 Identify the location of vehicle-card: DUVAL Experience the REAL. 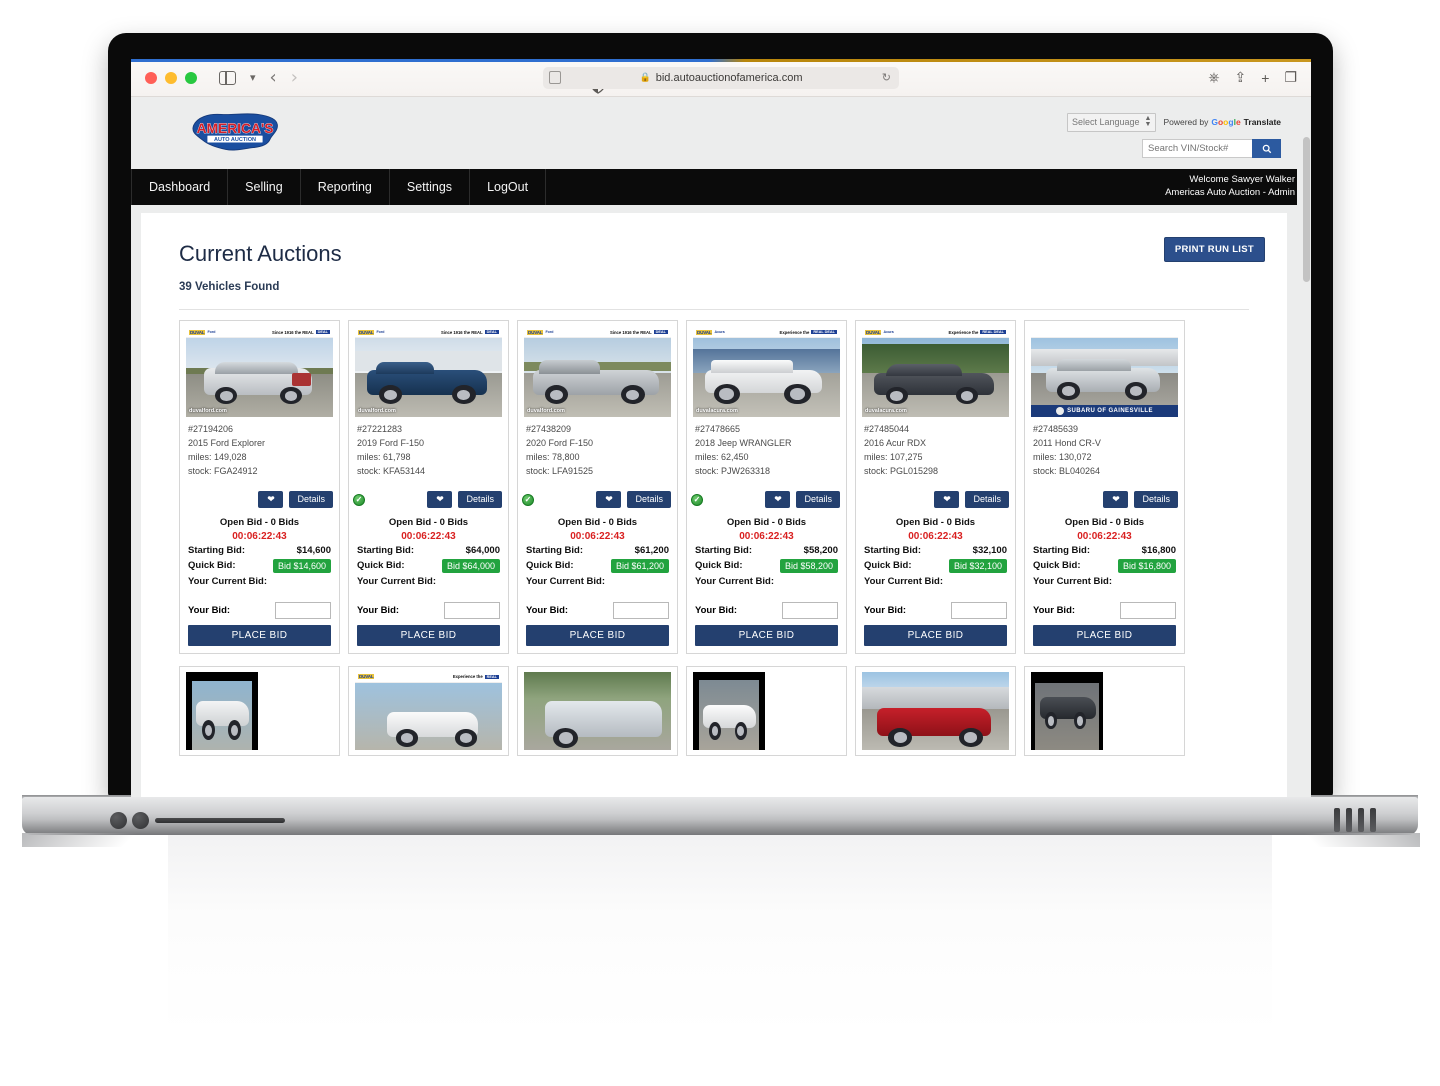
(428, 710).